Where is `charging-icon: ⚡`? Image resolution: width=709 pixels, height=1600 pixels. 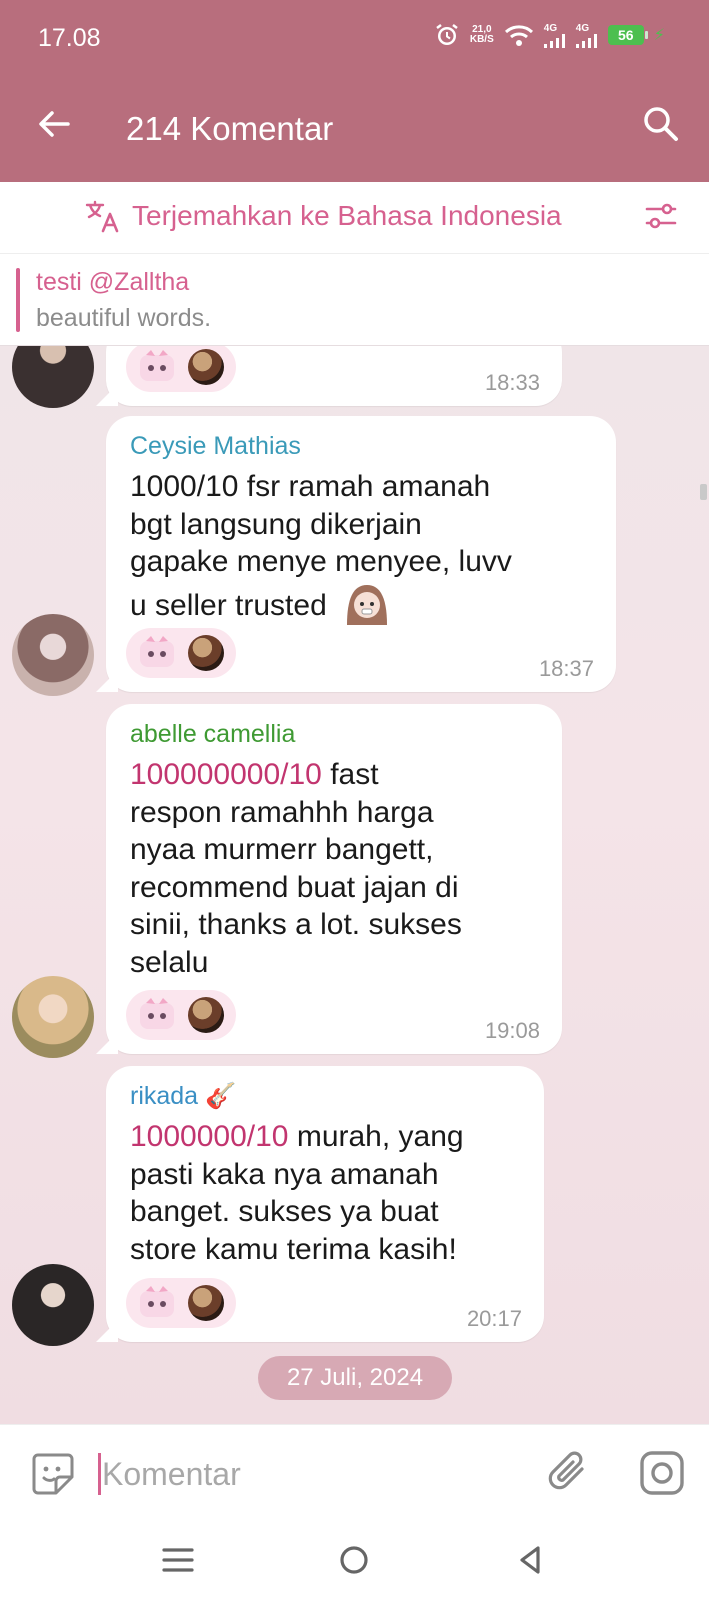
charging-icon: ⚡ is located at coordinates (659, 35).